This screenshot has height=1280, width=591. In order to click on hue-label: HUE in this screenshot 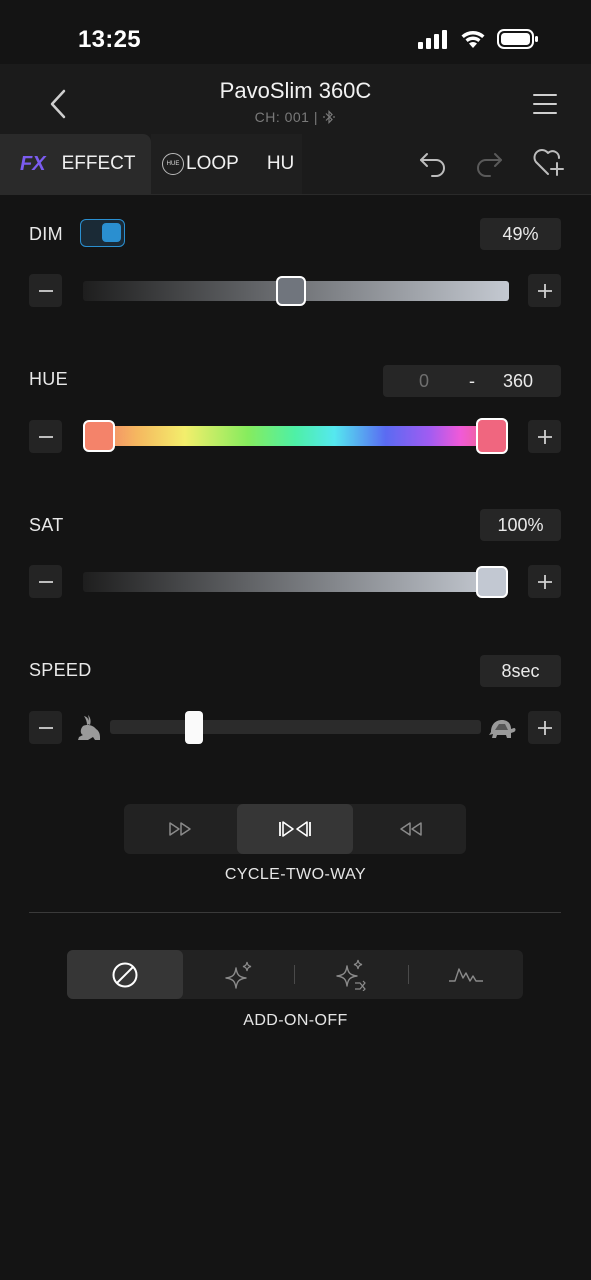, I will do `click(48, 379)`.